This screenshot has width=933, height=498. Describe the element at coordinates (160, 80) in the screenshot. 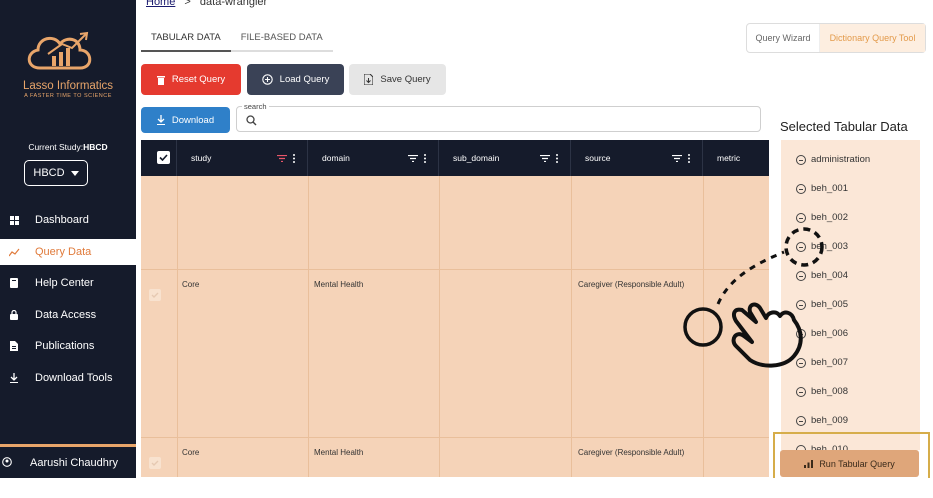

I see `trash-icon` at that location.